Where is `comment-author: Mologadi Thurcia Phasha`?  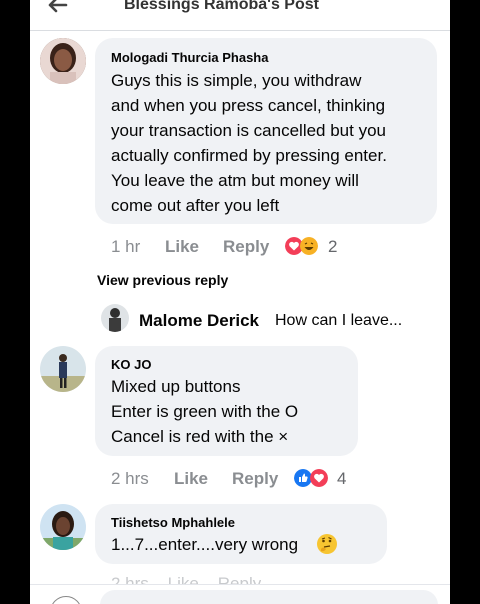 comment-author: Mologadi Thurcia Phasha is located at coordinates (189, 57).